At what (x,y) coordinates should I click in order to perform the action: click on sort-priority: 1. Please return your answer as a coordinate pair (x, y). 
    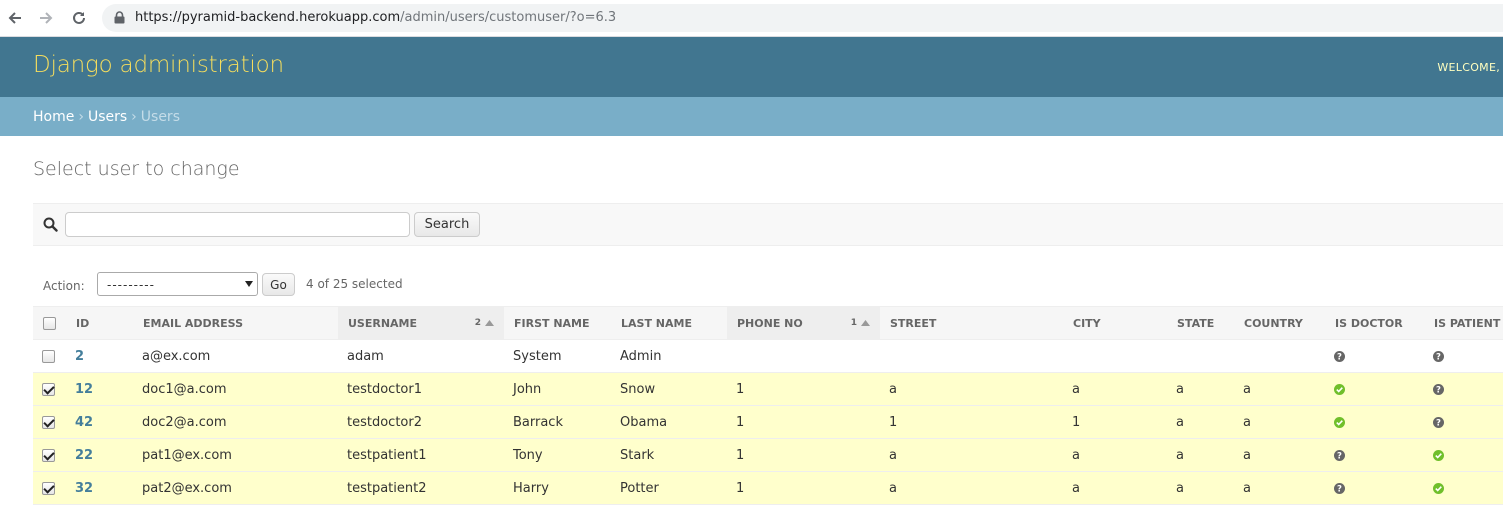
    Looking at the image, I should click on (853, 323).